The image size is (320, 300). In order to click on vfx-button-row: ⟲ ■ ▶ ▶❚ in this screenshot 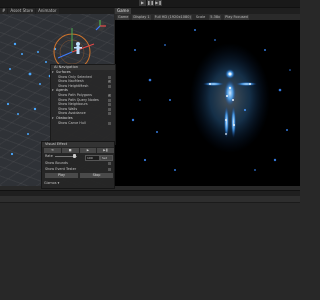, I will do `click(79, 150)`.